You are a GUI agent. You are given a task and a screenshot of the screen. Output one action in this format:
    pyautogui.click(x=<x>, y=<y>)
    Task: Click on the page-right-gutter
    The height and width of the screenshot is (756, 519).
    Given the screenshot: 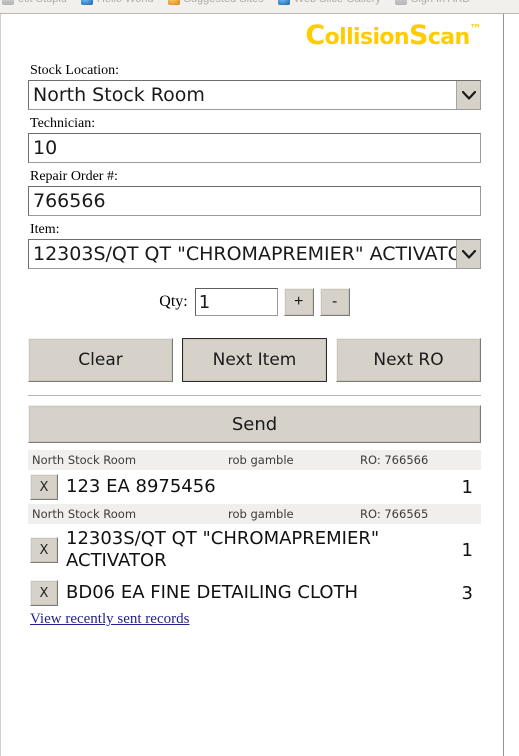 What is the action you would take?
    pyautogui.click(x=512, y=385)
    